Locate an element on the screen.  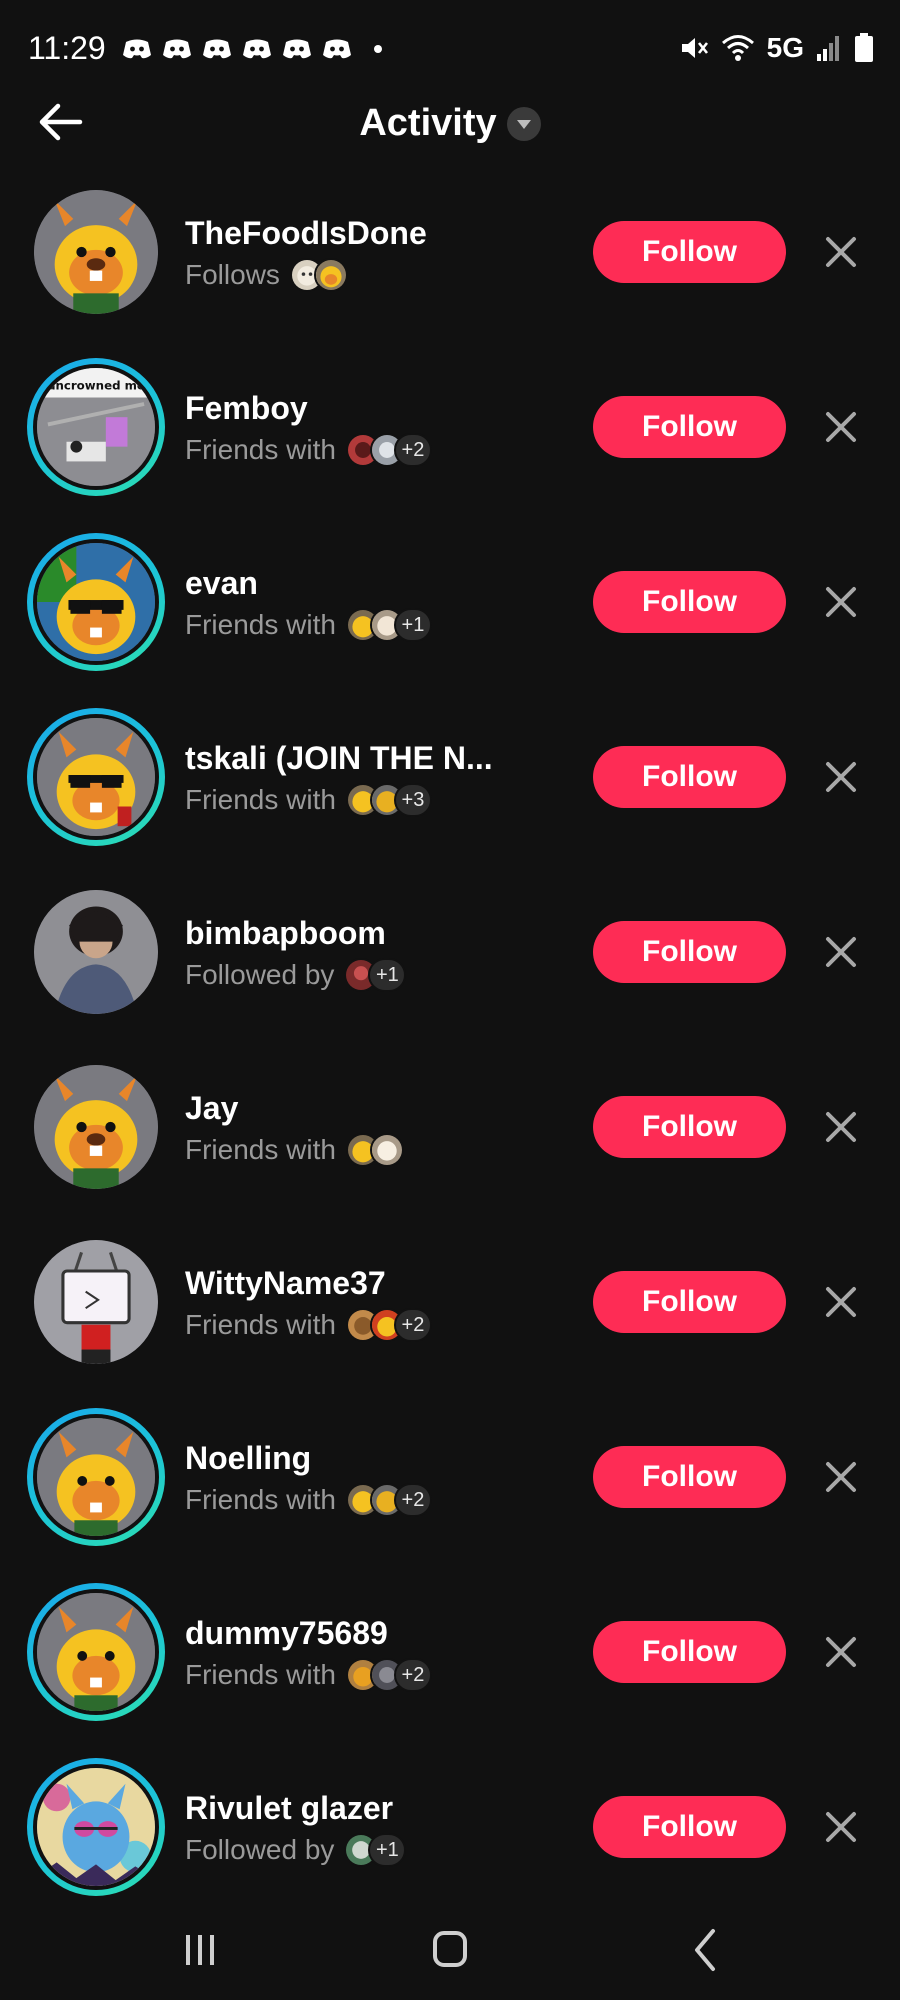
battery-icon is located at coordinates (864, 47).